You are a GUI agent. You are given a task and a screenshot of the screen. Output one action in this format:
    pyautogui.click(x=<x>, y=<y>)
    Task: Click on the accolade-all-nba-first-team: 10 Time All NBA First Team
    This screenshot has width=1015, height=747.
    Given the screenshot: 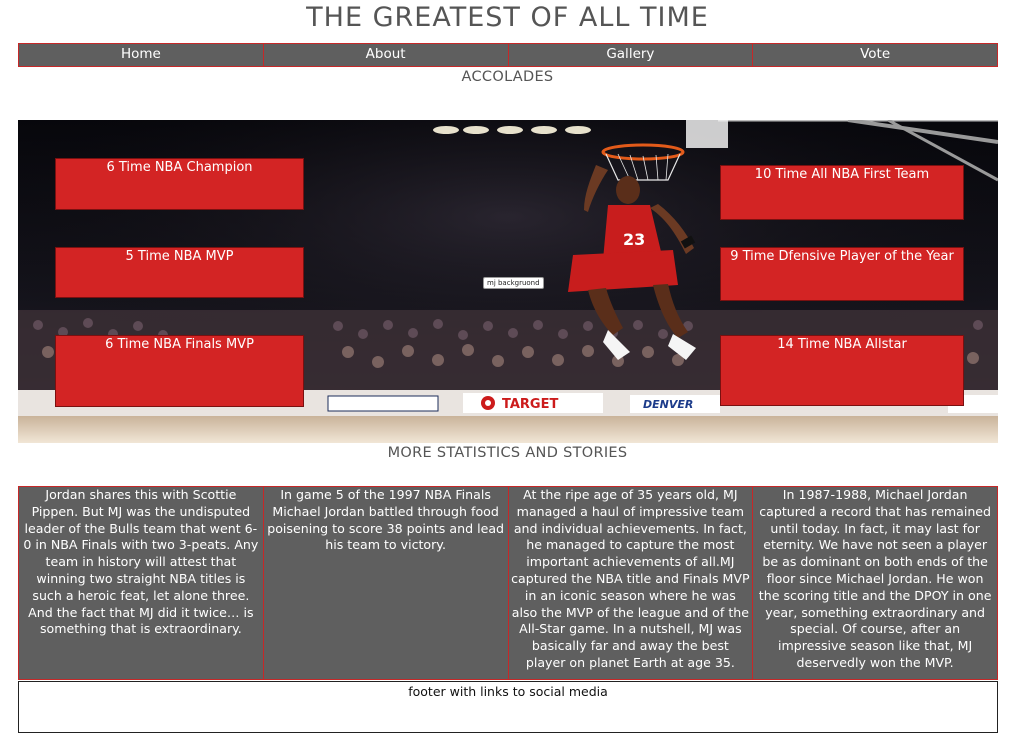 What is the action you would take?
    pyautogui.click(x=842, y=192)
    